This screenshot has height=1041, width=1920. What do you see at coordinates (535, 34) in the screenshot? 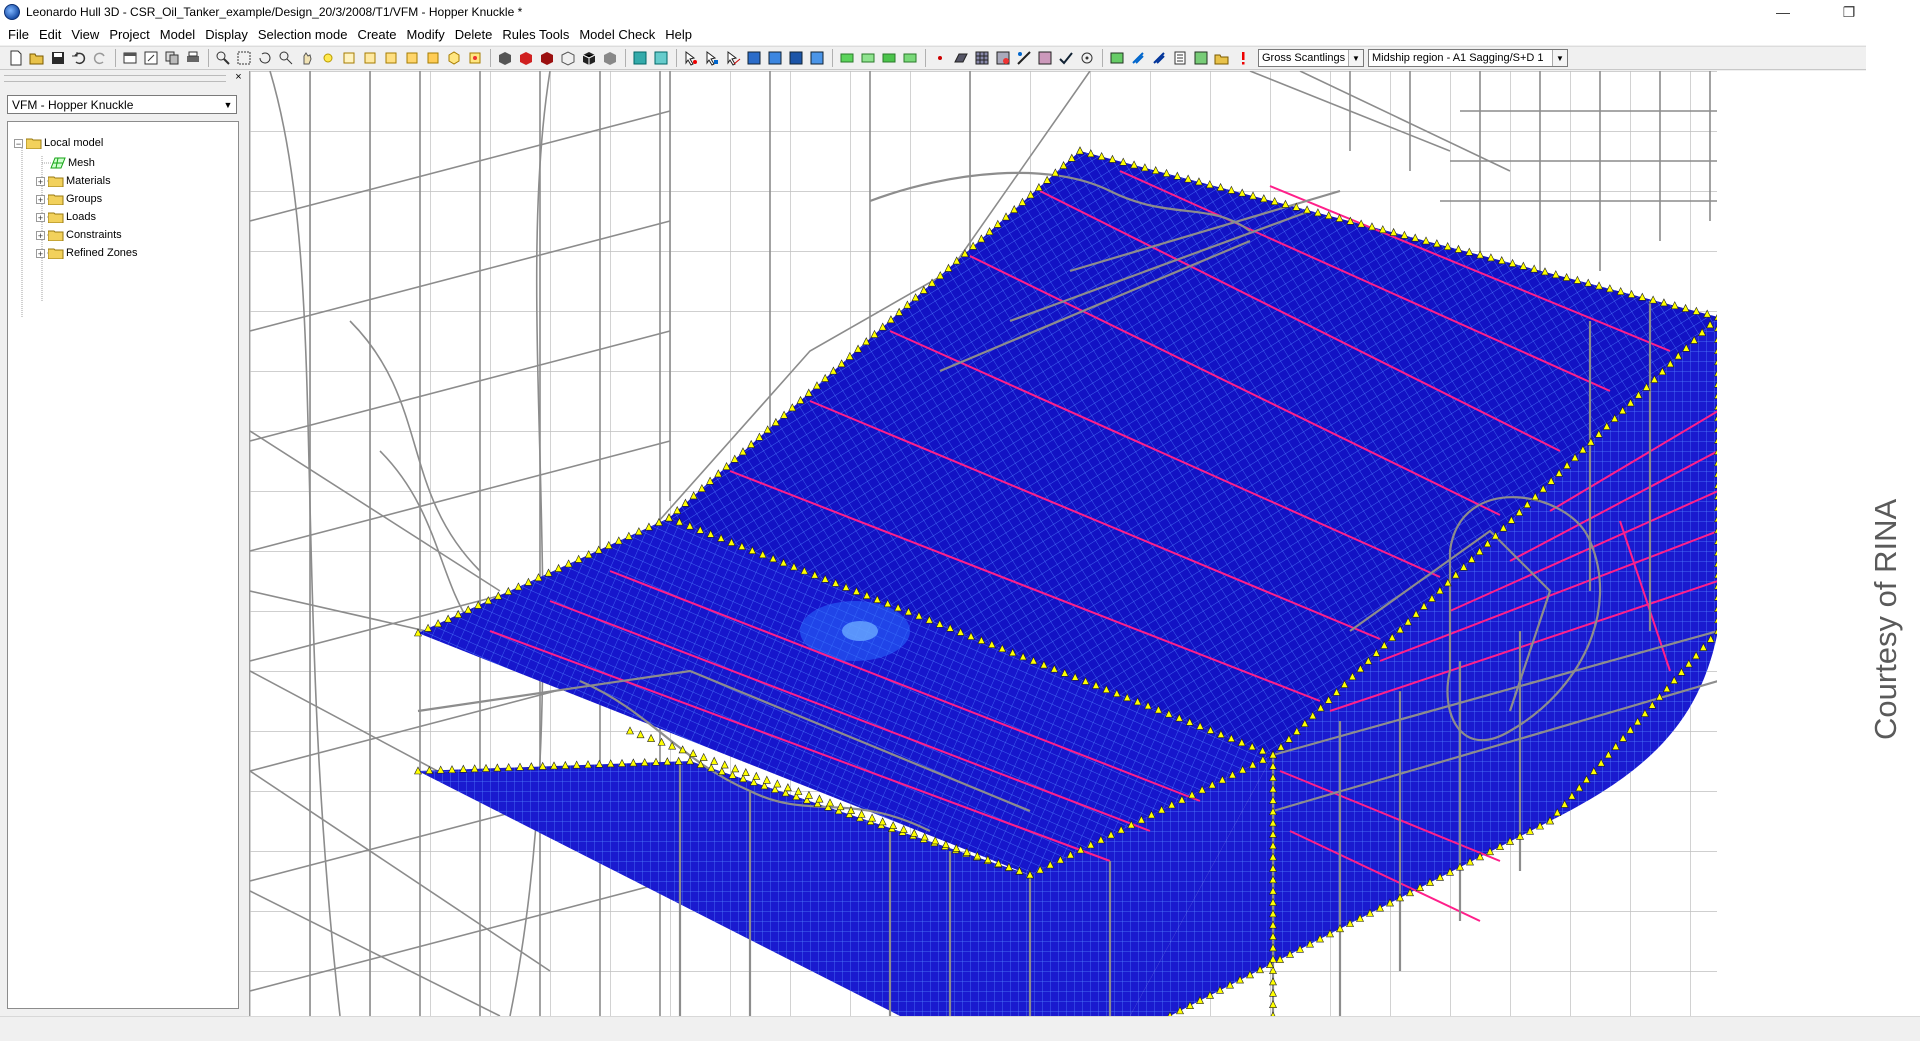
I see `menu-rules-tools: Rules Tools` at bounding box center [535, 34].